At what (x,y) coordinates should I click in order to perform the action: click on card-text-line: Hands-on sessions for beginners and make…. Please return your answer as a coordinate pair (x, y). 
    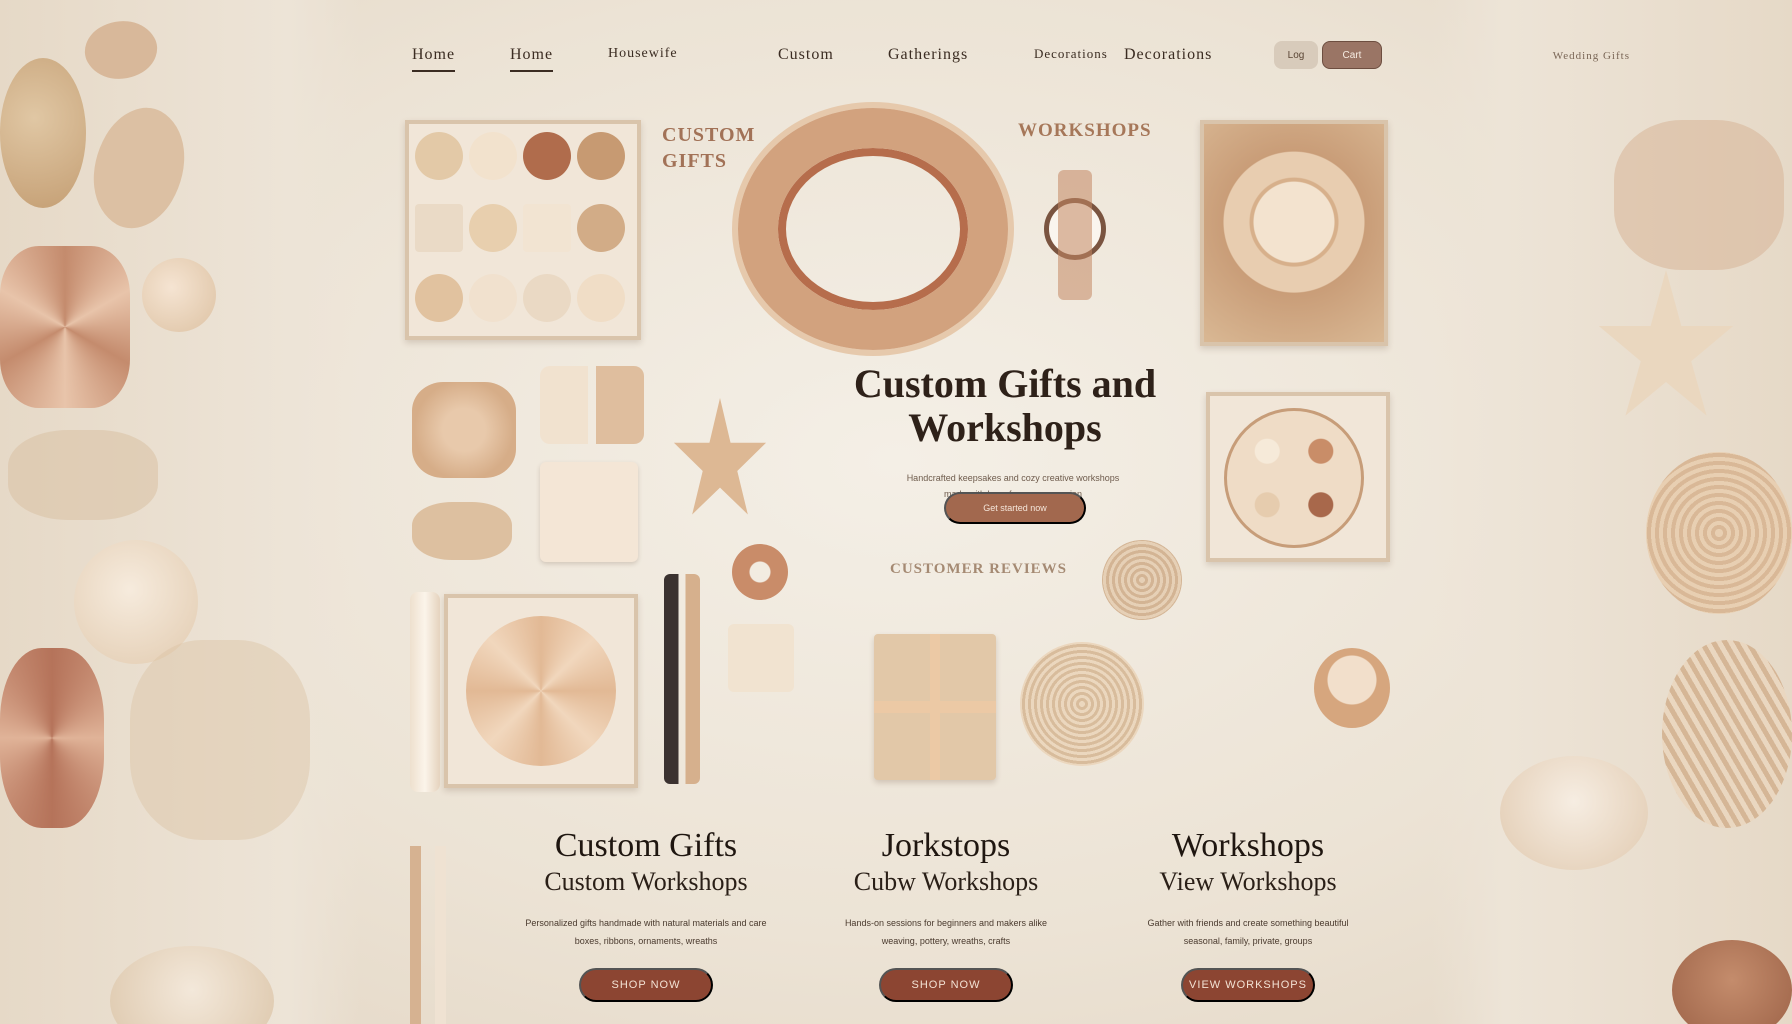
    Looking at the image, I should click on (946, 923).